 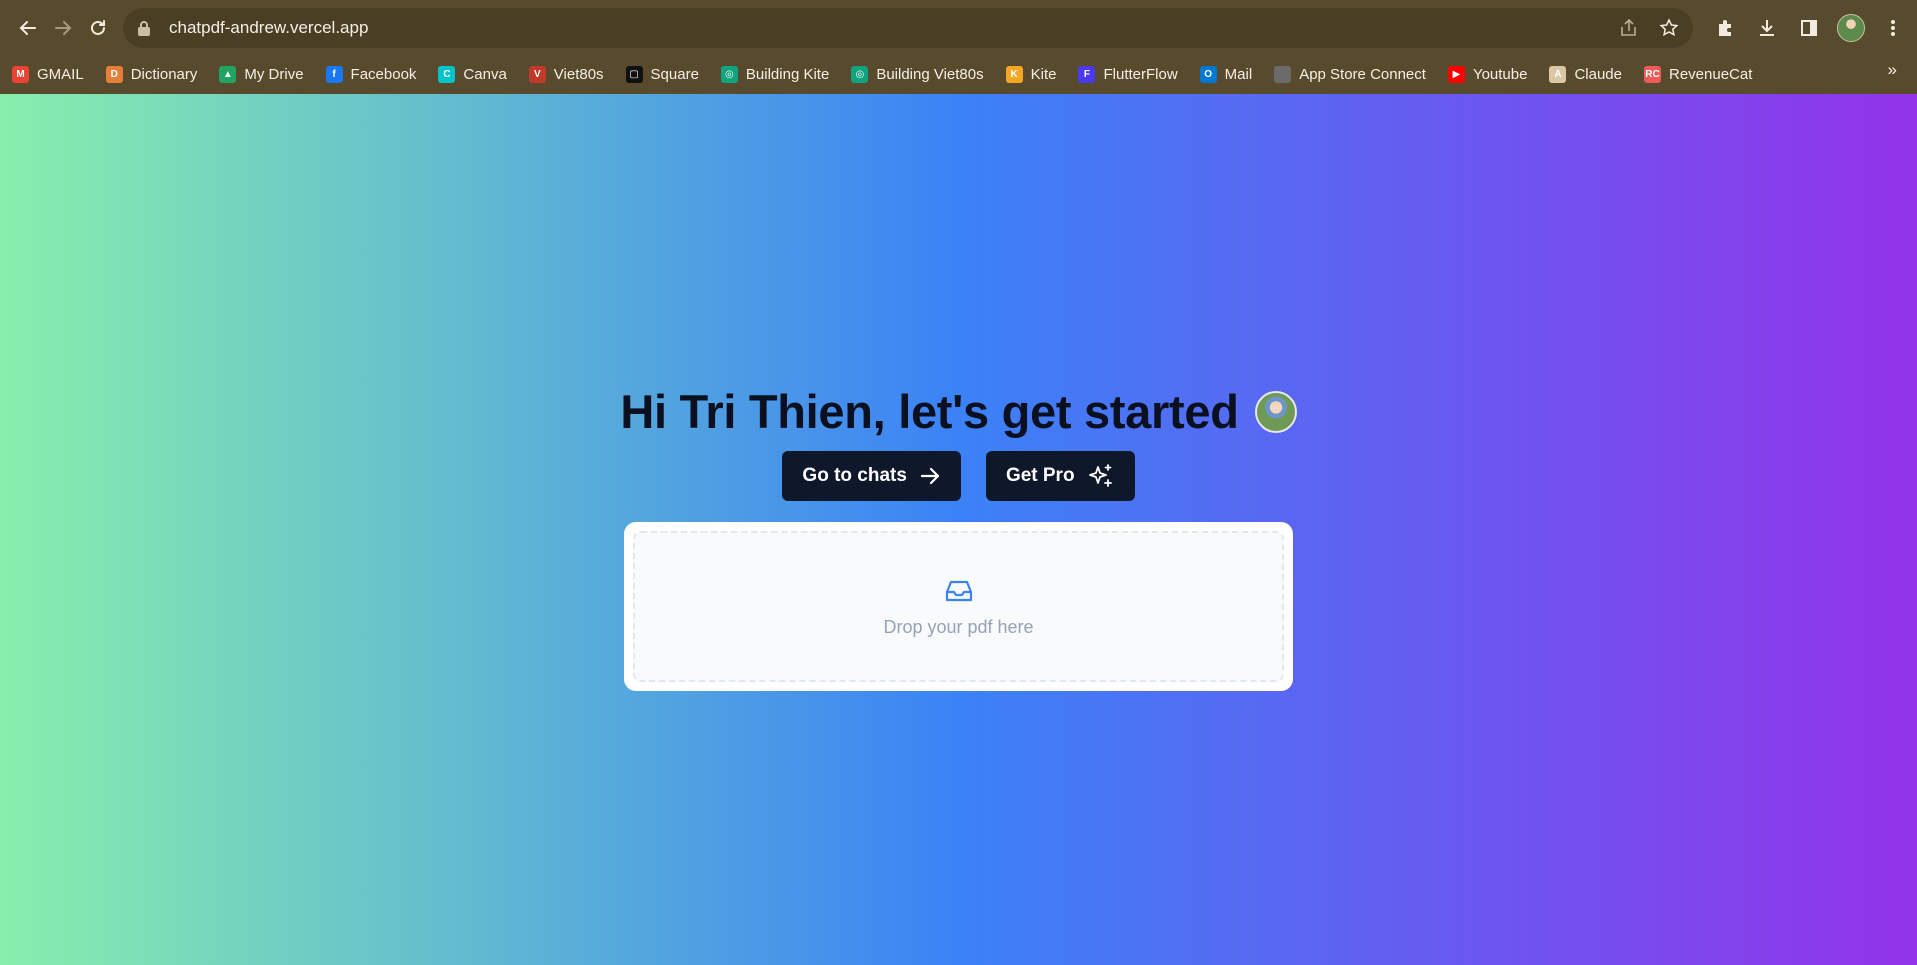 What do you see at coordinates (854, 475) in the screenshot?
I see `go-to-chats-label: Go to chats` at bounding box center [854, 475].